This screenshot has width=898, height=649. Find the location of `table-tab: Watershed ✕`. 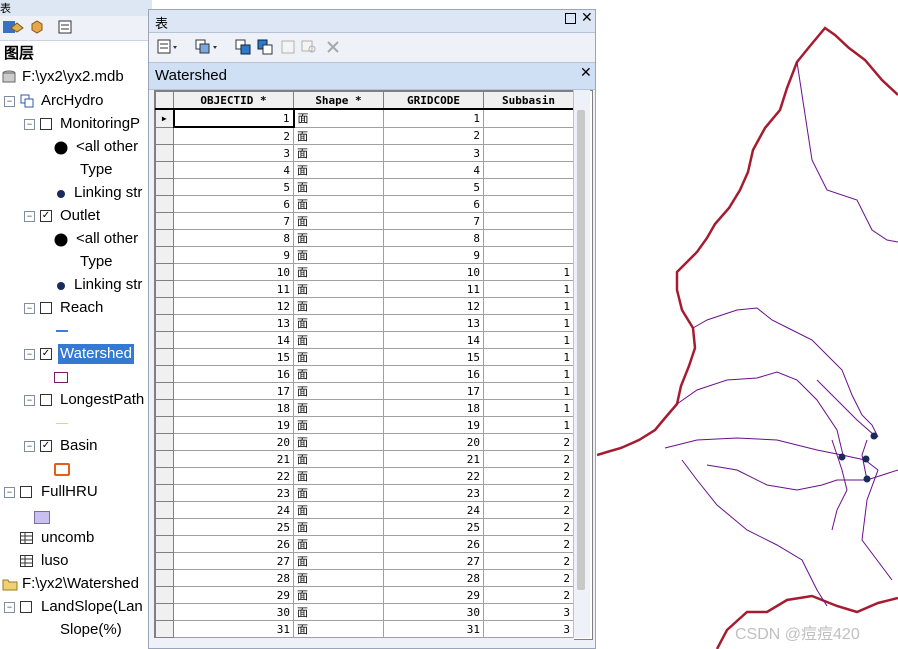

table-tab: Watershed ✕ is located at coordinates (372, 76).